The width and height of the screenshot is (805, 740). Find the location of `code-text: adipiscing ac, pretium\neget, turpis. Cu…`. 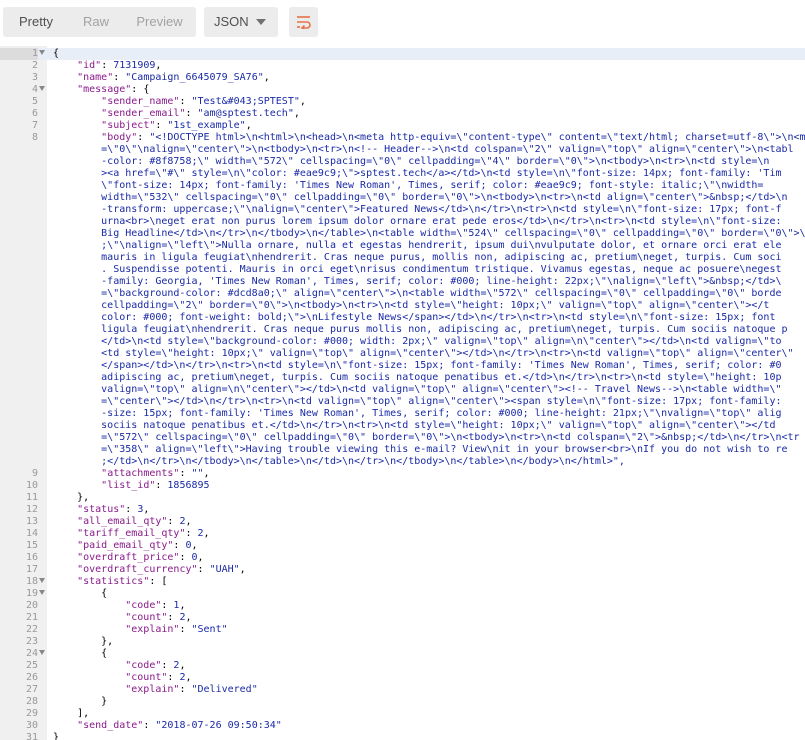

code-text: adipiscing ac, pretium\neget, turpis. Cu… is located at coordinates (417, 377).